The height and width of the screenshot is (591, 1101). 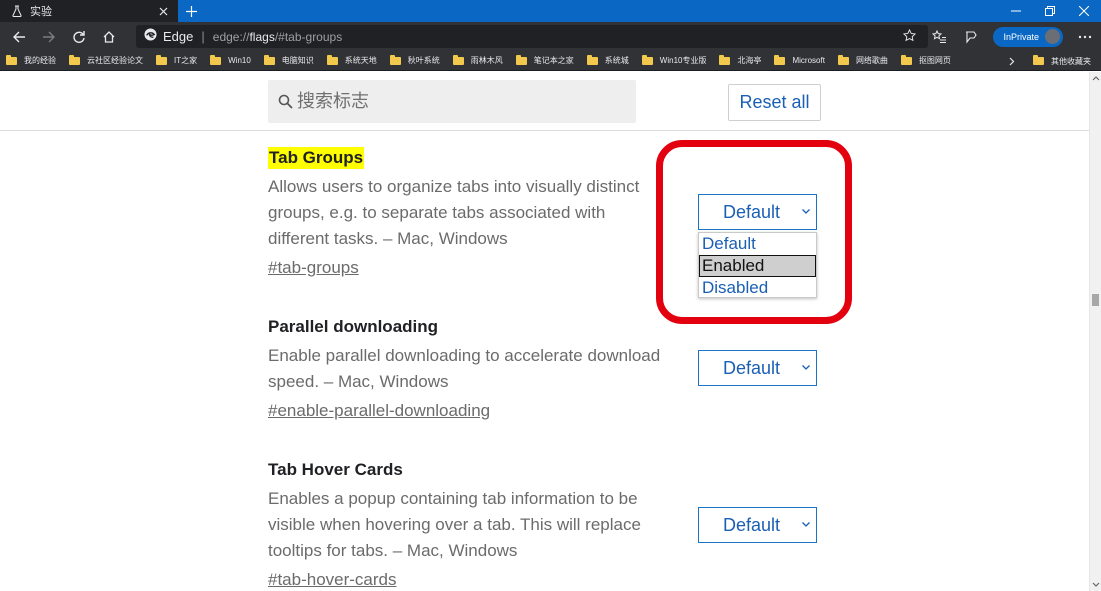 I want to click on bookmark-item: 北海亭, so click(x=740, y=60).